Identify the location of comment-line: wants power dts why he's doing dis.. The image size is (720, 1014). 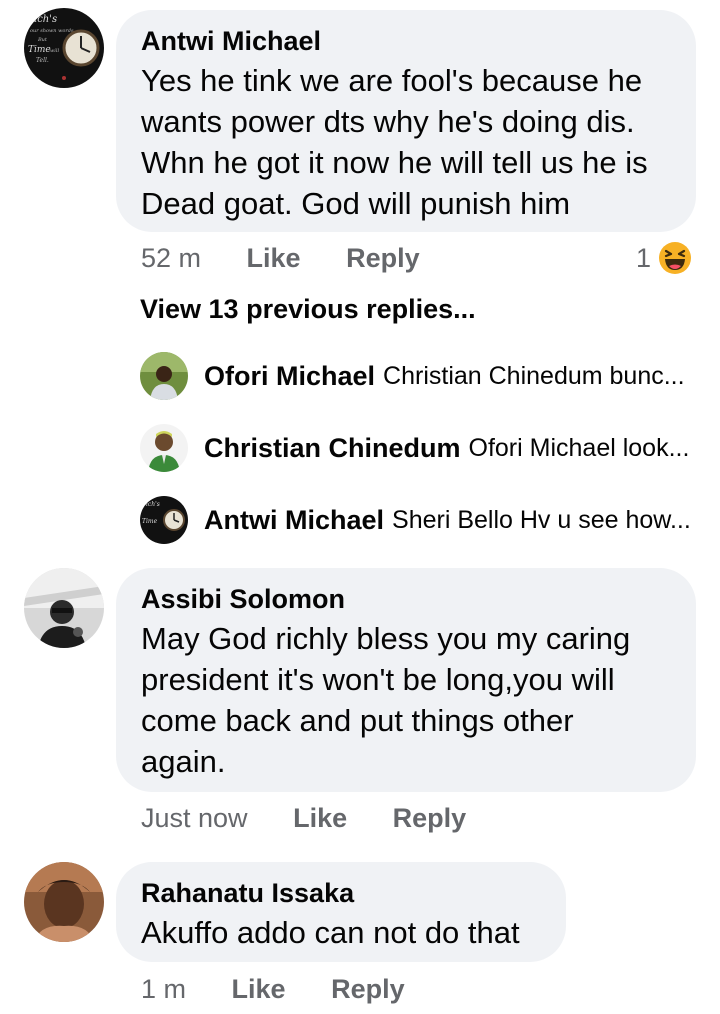
(388, 121).